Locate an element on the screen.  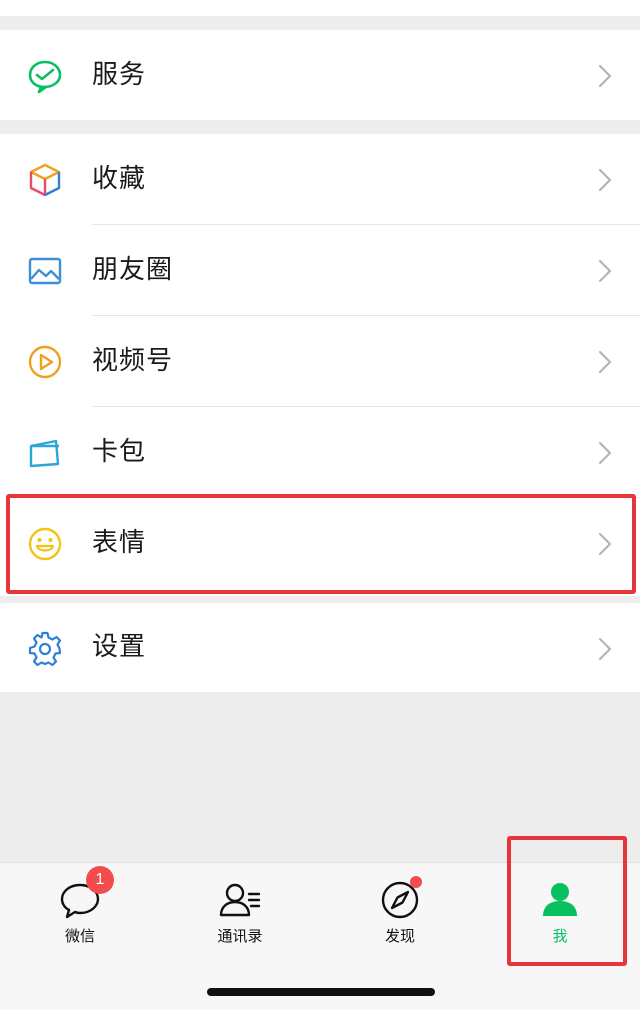
tab-label: 我 is located at coordinates (560, 936).